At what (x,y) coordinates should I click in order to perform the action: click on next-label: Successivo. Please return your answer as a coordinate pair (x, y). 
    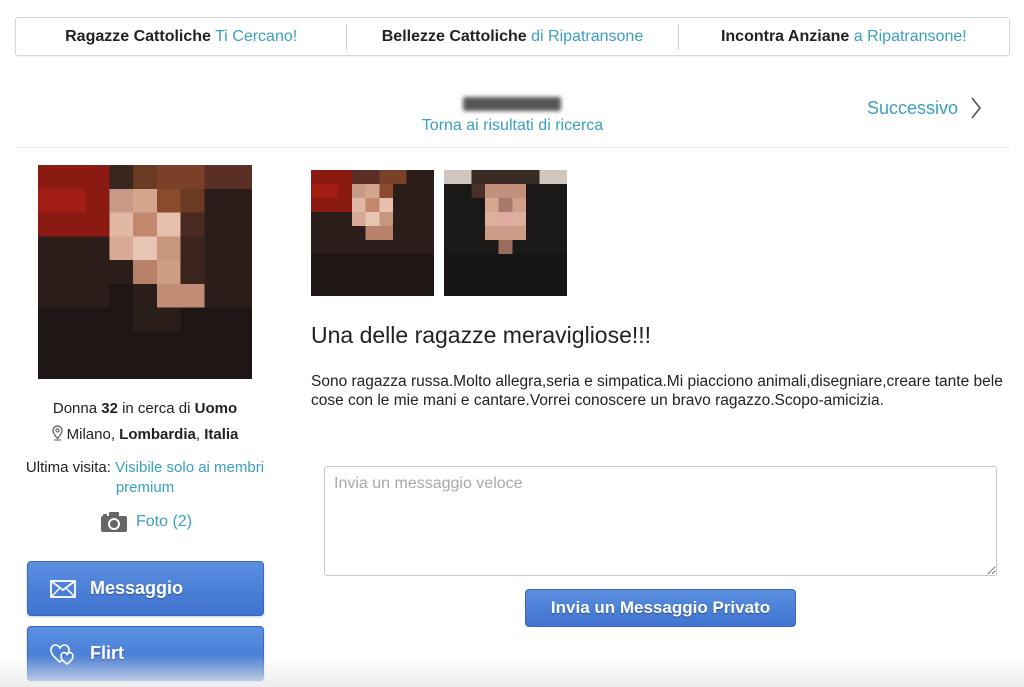
    Looking at the image, I should click on (912, 107).